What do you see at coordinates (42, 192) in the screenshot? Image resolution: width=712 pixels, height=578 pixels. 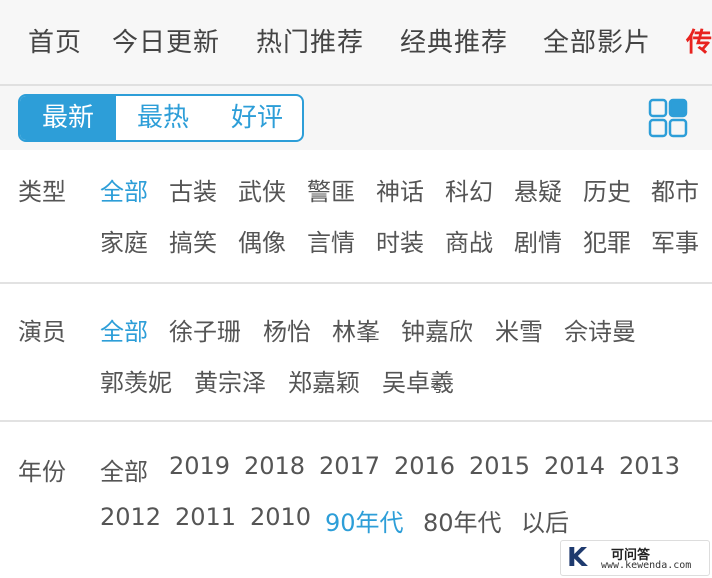 I see `filter-label-type: 类型` at bounding box center [42, 192].